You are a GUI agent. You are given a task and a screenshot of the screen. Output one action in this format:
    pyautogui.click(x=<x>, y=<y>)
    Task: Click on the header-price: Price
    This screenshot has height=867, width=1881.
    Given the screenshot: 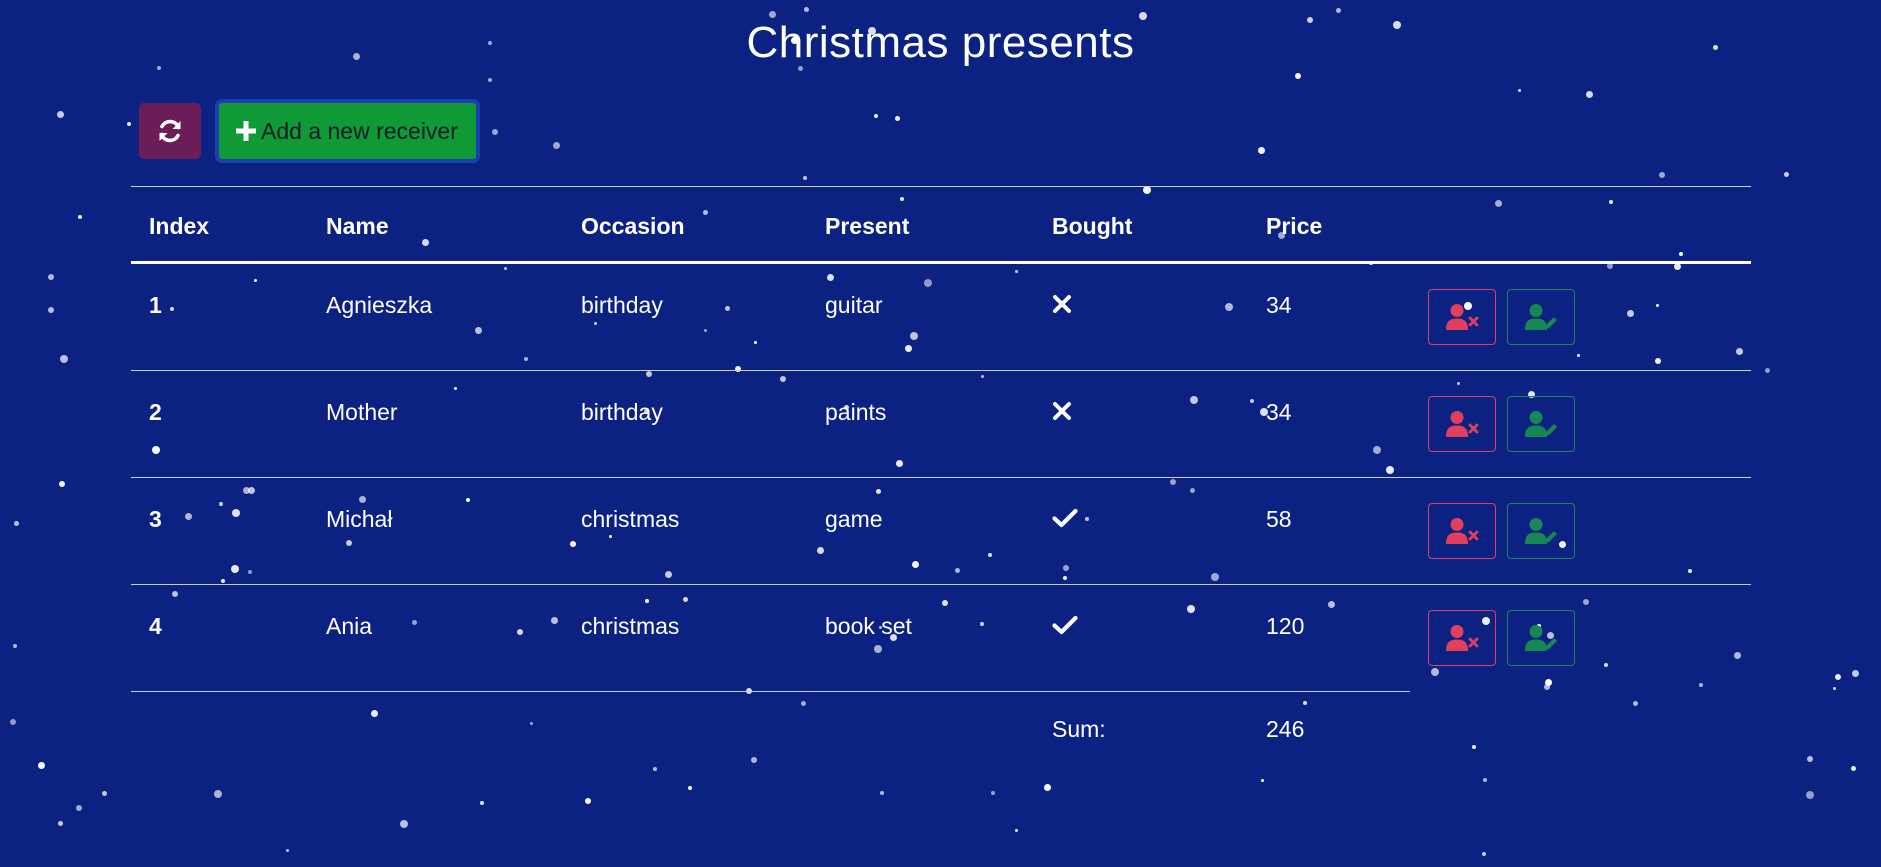 What is the action you would take?
    pyautogui.click(x=1294, y=226)
    